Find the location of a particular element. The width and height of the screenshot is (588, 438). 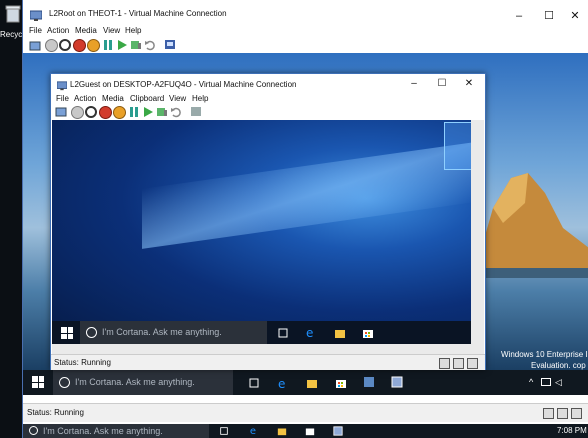

inner-file-explorer-icon is located at coordinates (340, 333).